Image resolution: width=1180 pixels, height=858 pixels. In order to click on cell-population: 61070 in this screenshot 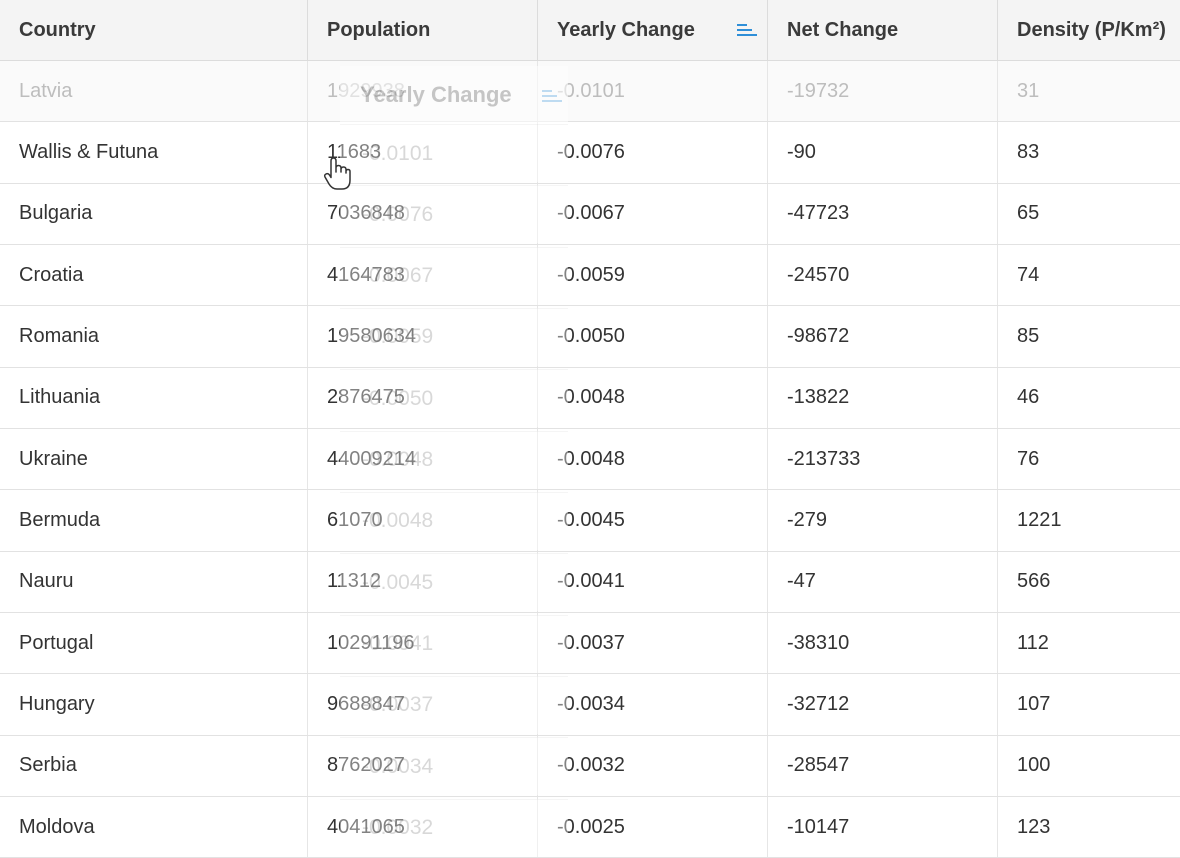, I will do `click(423, 520)`.